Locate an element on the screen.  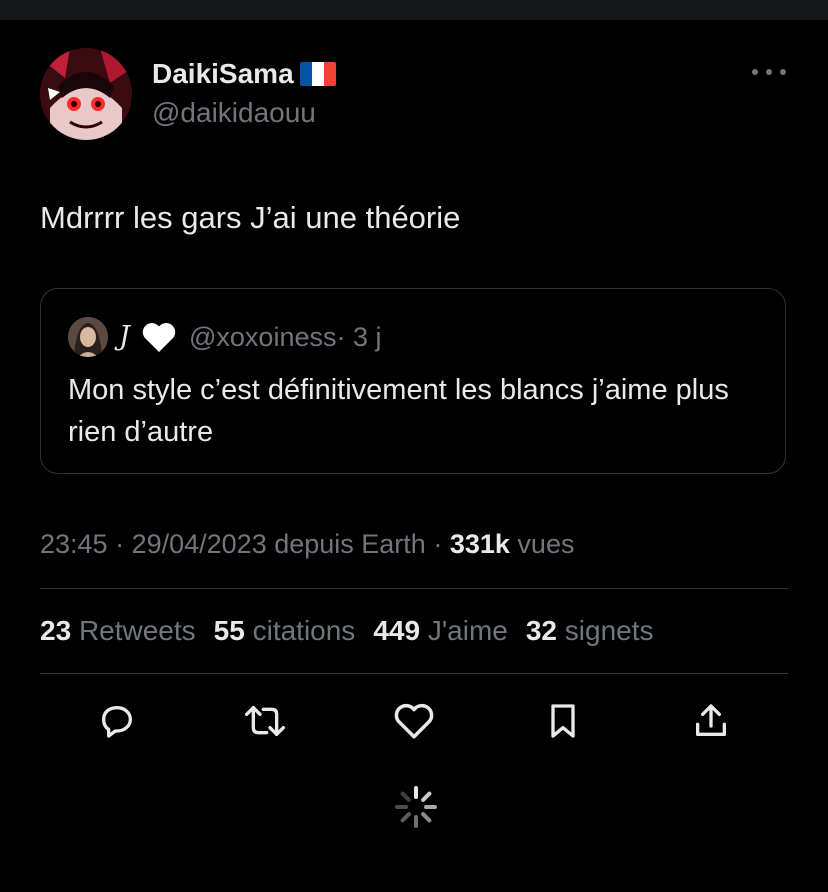
avatar is located at coordinates (86, 94).